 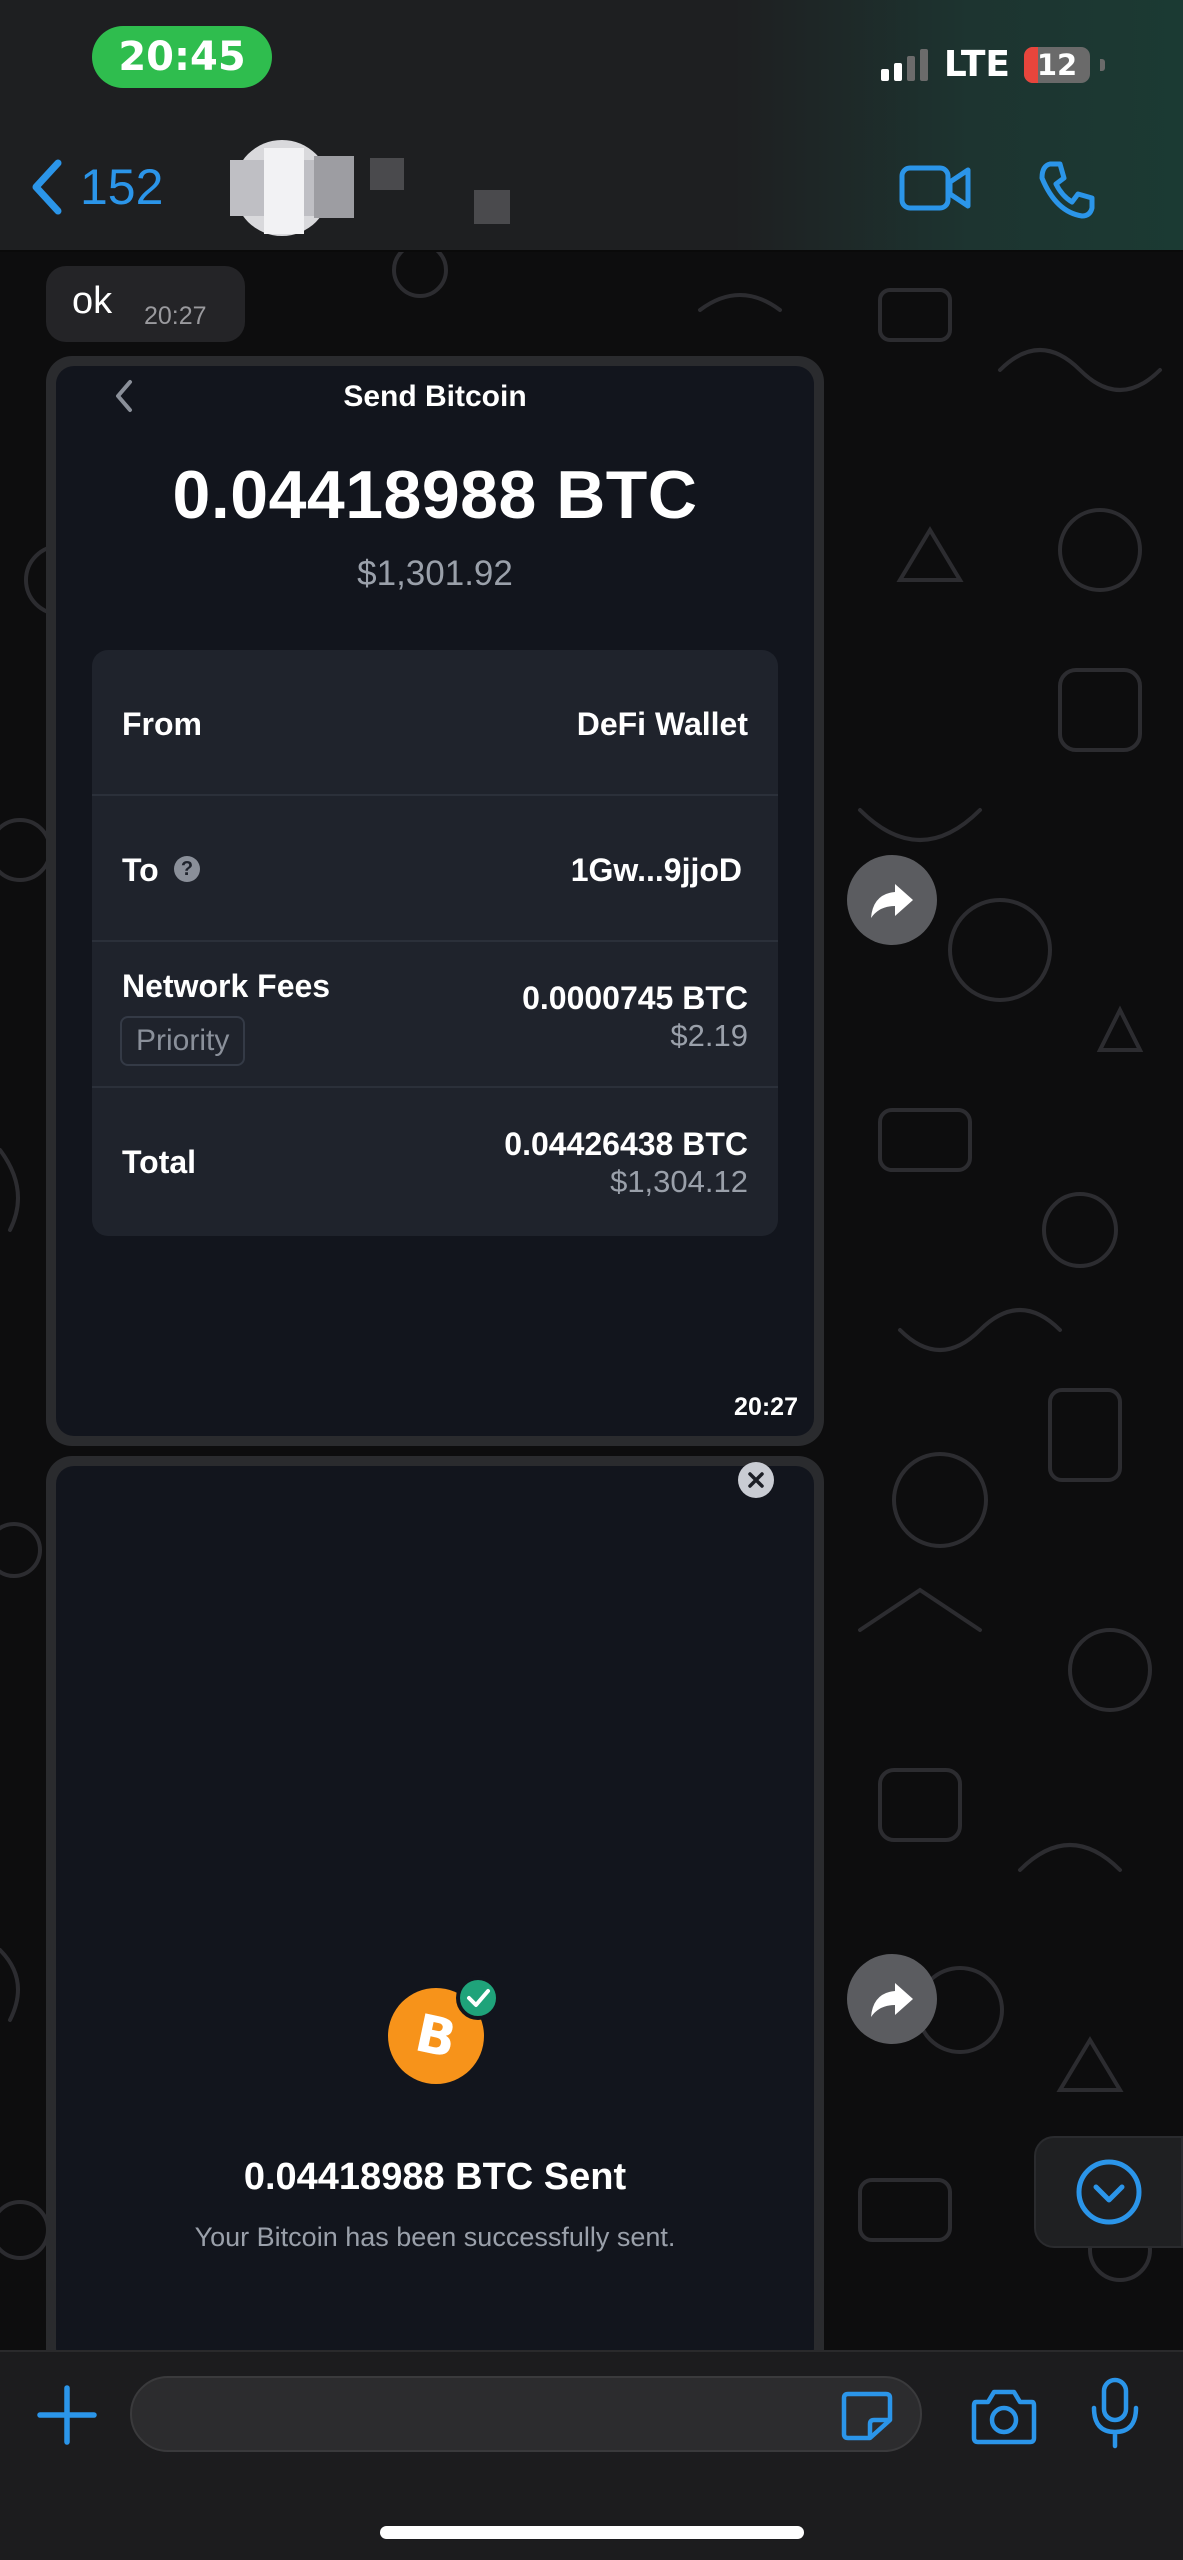 What do you see at coordinates (159, 1162) in the screenshot?
I see `total-label: Total` at bounding box center [159, 1162].